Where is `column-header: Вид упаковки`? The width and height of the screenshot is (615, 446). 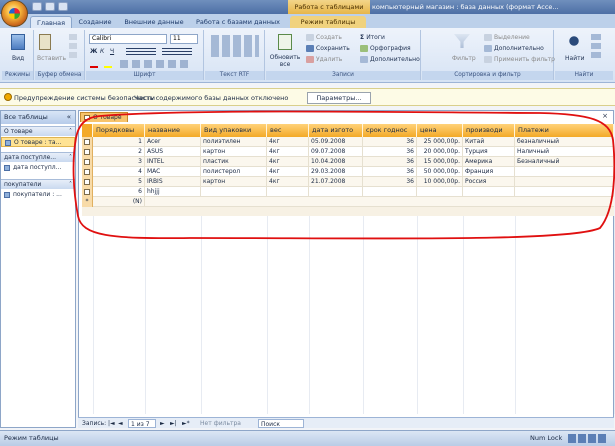
column-header: Вид упаковки is located at coordinates (234, 130).